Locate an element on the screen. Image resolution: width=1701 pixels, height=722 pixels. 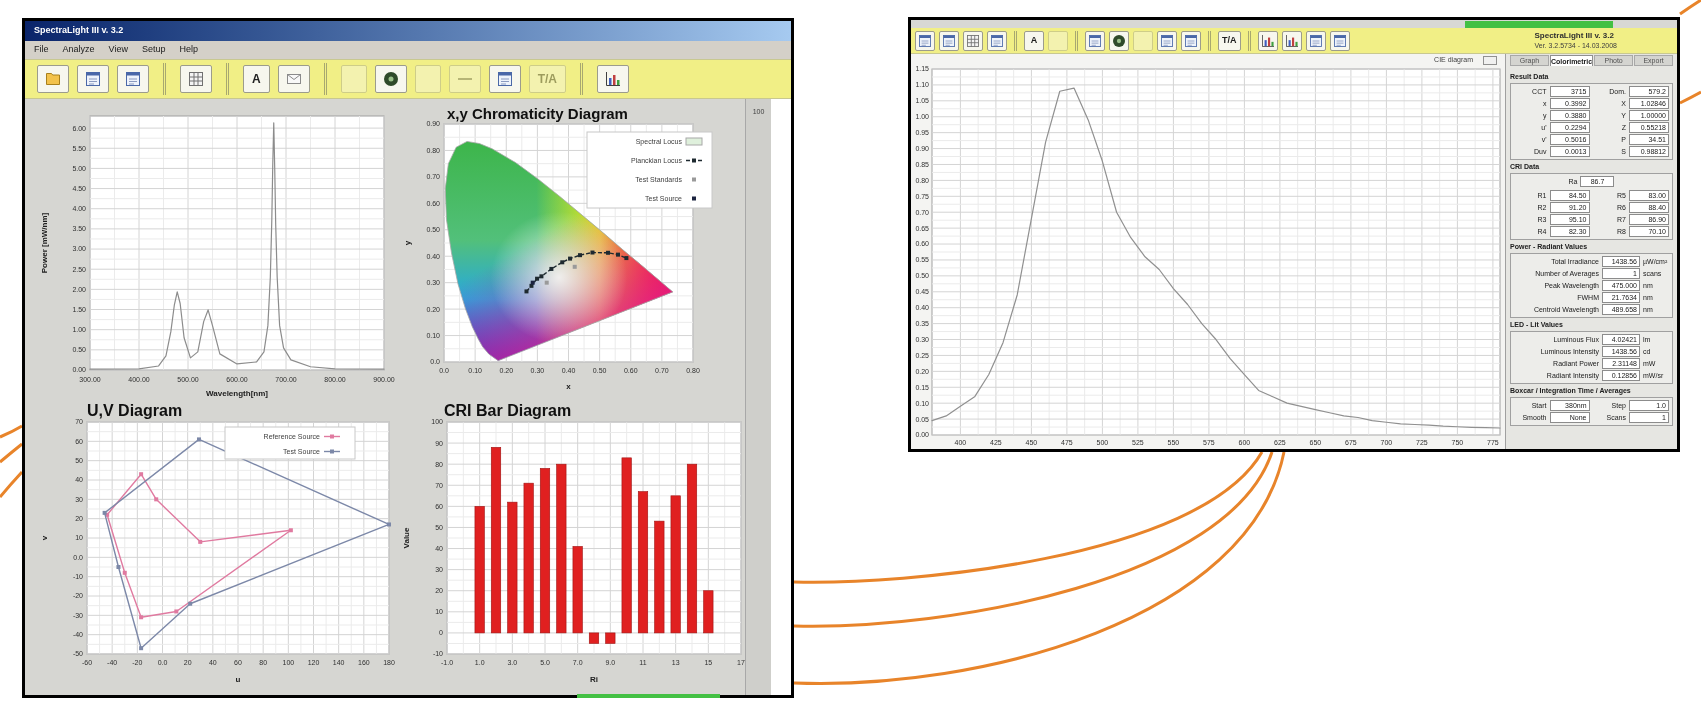
chart-title: x,y Chromaticity Diagram is located at coordinates (537, 113).